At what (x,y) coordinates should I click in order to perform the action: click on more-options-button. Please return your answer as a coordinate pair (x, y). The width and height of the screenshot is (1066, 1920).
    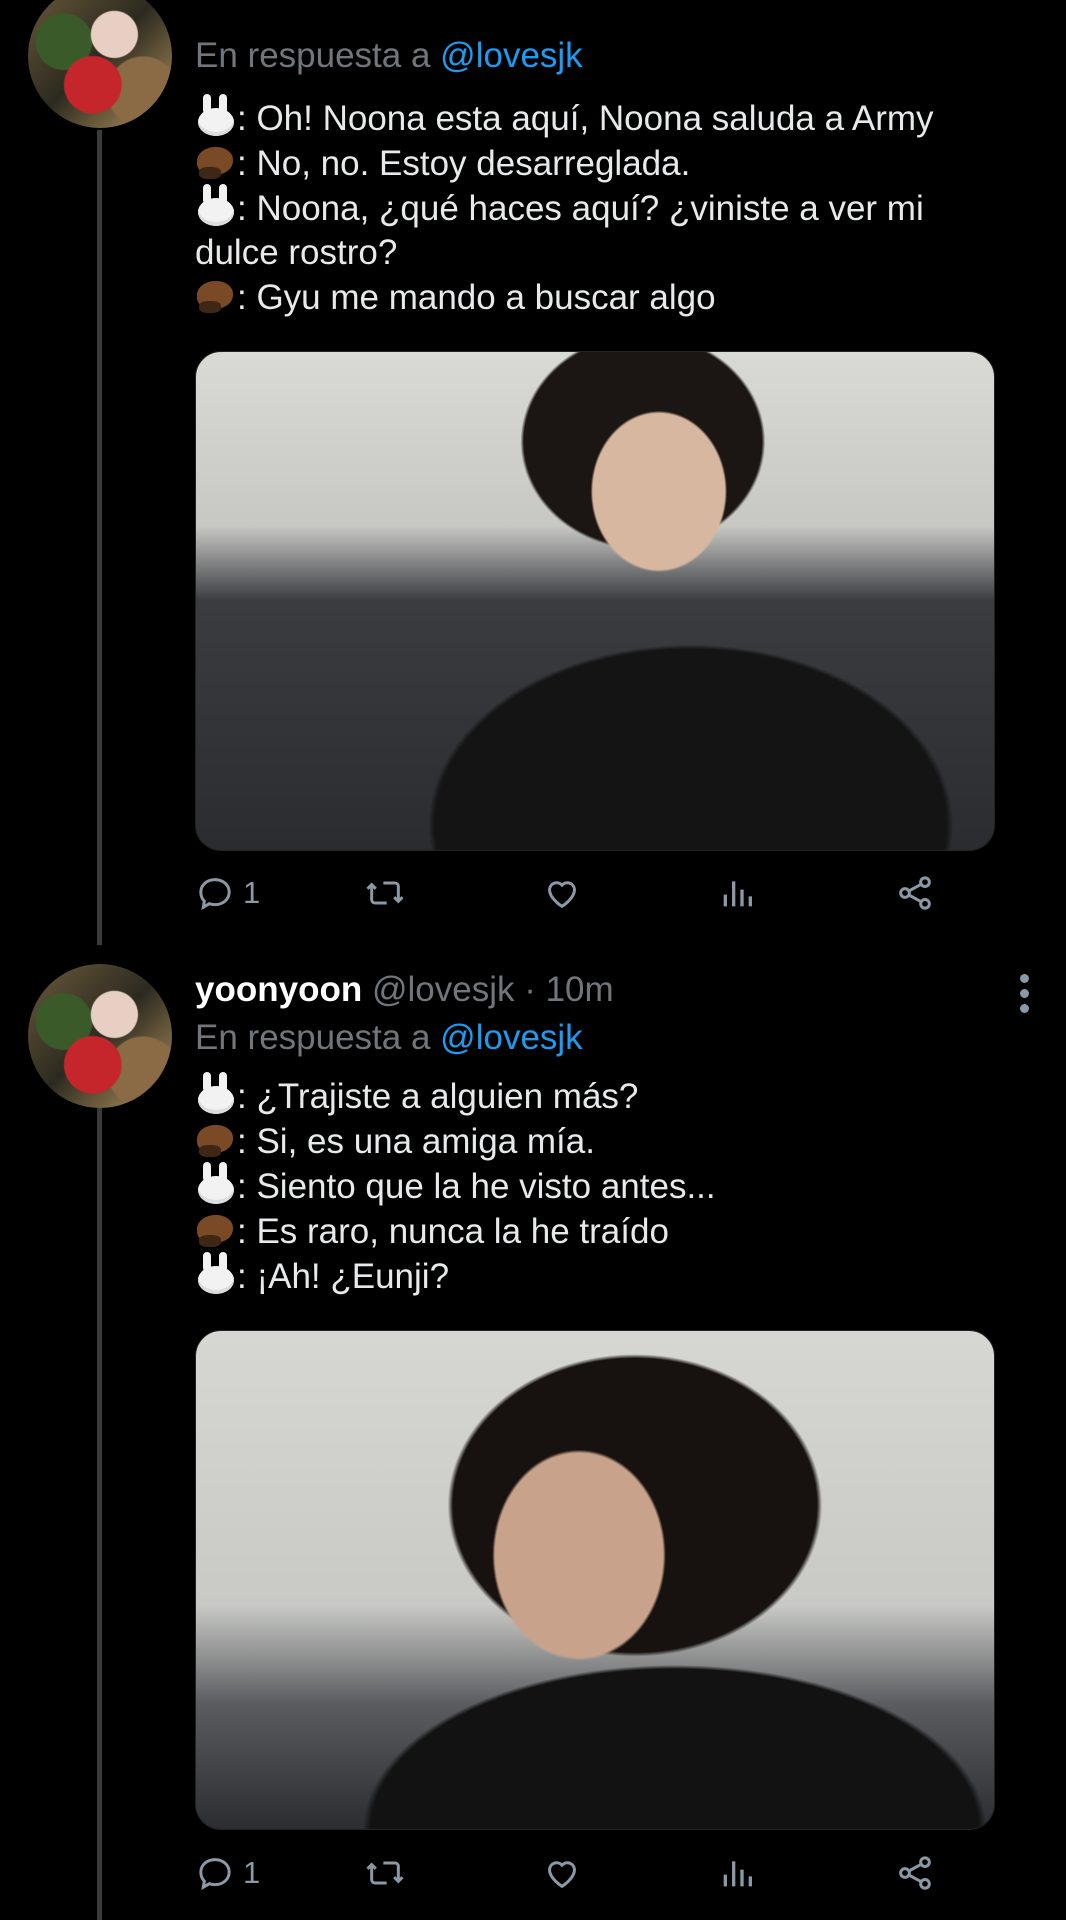
    Looking at the image, I should click on (1024, 993).